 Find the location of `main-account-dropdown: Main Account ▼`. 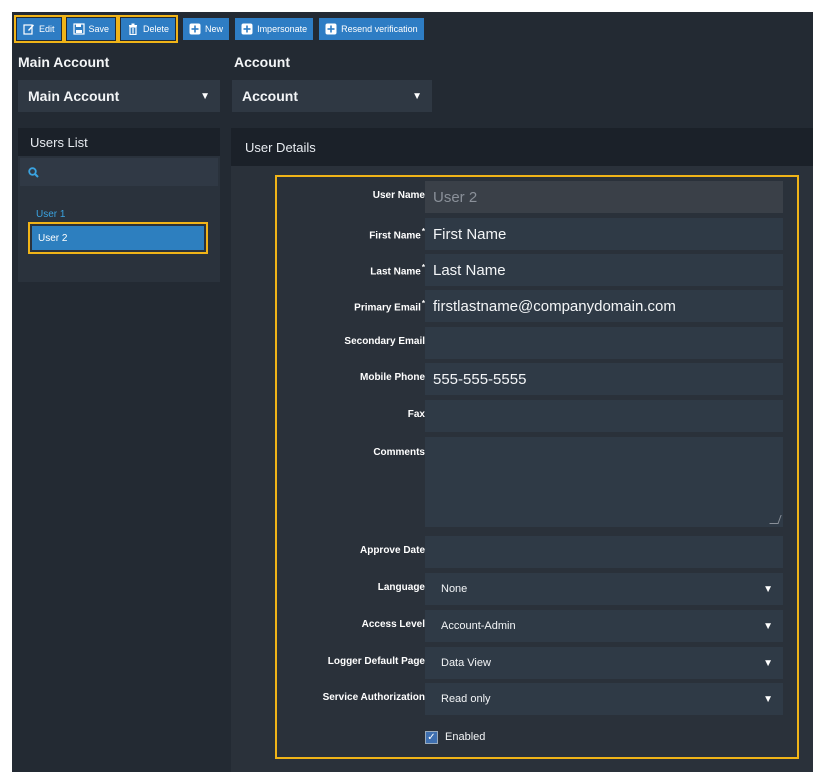

main-account-dropdown: Main Account ▼ is located at coordinates (119, 96).